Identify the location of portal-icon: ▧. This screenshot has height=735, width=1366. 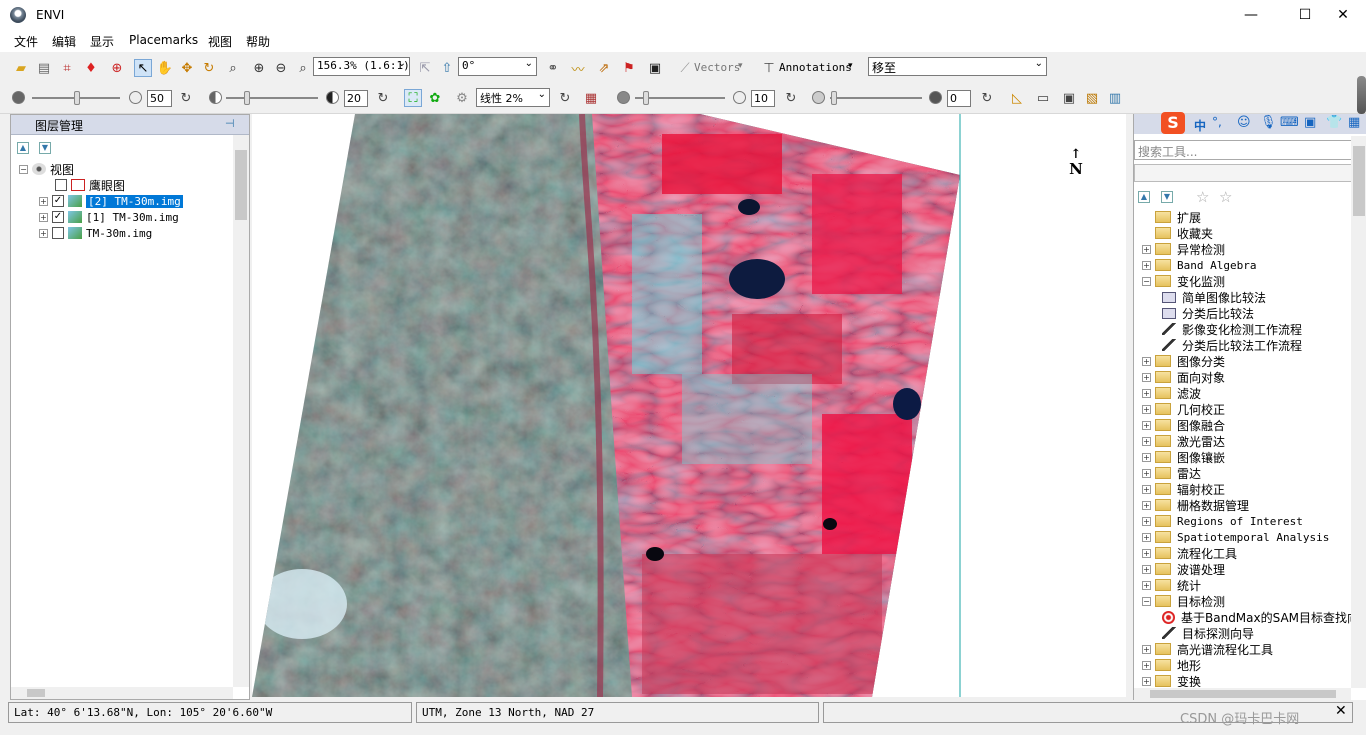
(1092, 98).